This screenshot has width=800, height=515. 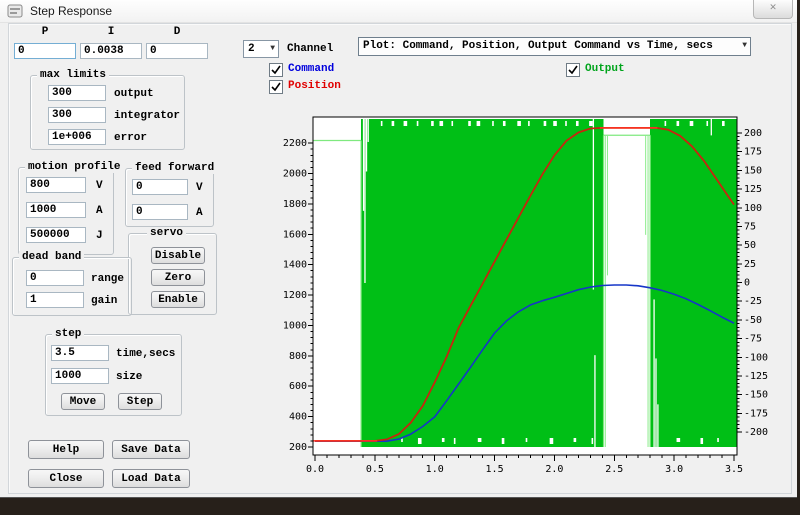 What do you see at coordinates (295, 204) in the screenshot?
I see `svg-text: 1800` at bounding box center [295, 204].